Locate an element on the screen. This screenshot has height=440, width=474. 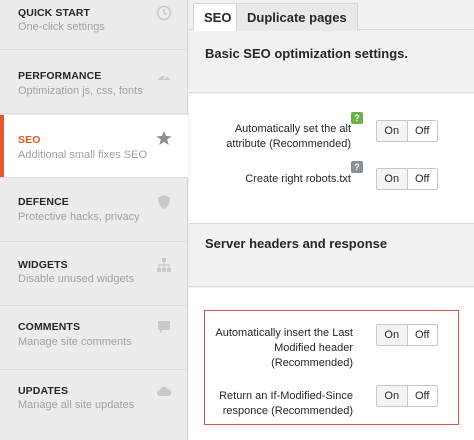
sidebar-item-subtitle: Manage all site updates is located at coordinates (76, 405).